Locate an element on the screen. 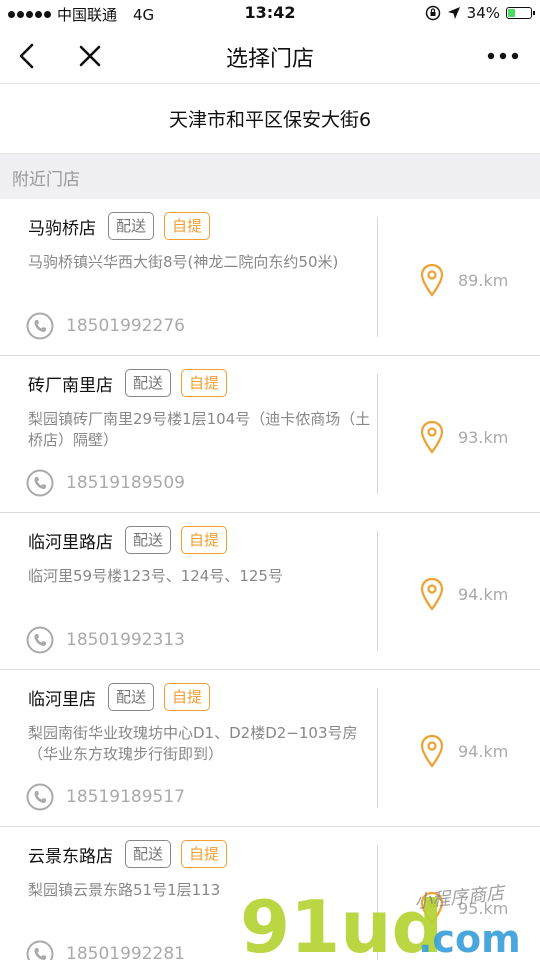  battery-percent: 34% is located at coordinates (483, 13).